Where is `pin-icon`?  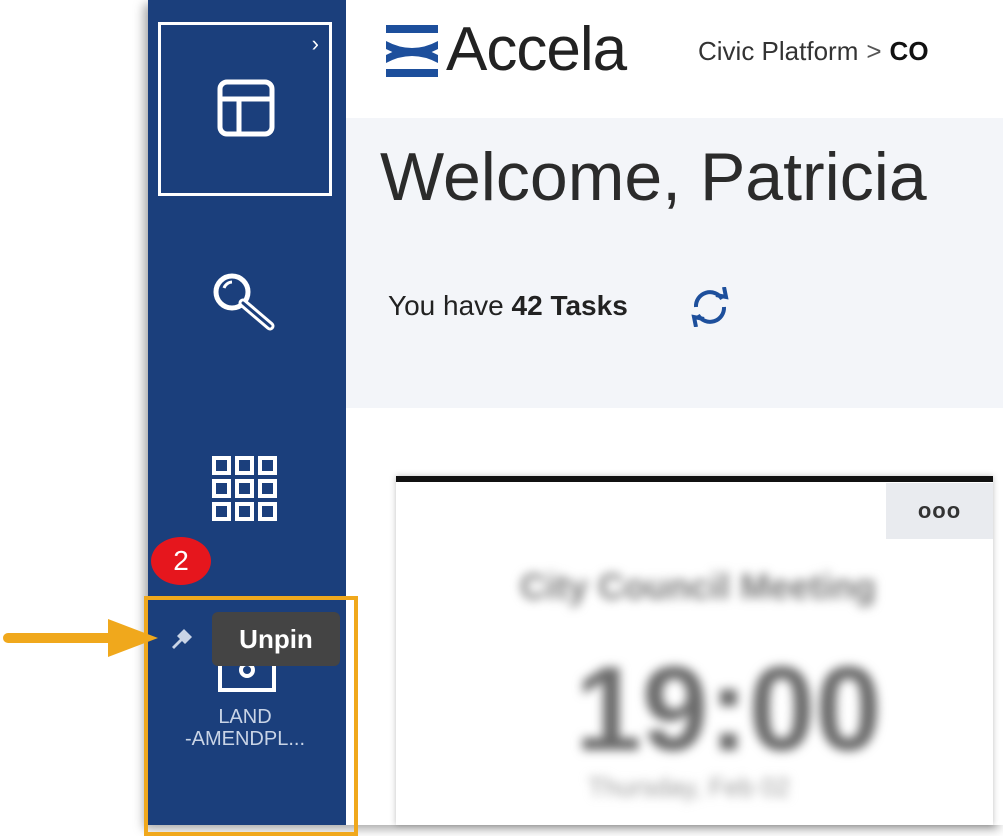
pin-icon is located at coordinates (182, 637).